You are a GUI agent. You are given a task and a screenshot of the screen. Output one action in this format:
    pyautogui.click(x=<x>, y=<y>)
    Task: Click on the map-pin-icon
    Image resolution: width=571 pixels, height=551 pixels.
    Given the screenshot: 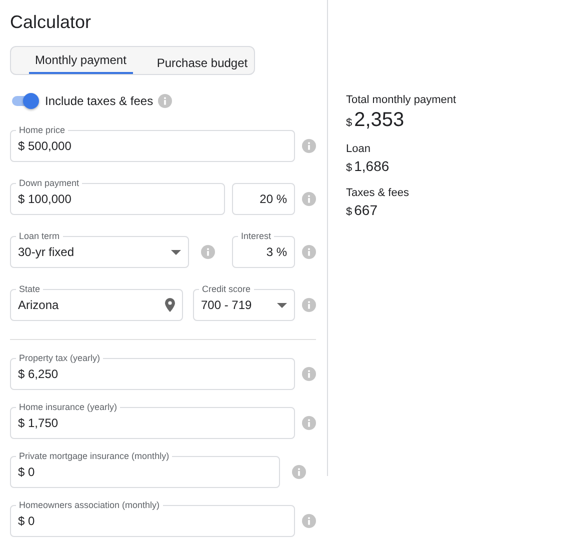 What is the action you would take?
    pyautogui.click(x=170, y=305)
    